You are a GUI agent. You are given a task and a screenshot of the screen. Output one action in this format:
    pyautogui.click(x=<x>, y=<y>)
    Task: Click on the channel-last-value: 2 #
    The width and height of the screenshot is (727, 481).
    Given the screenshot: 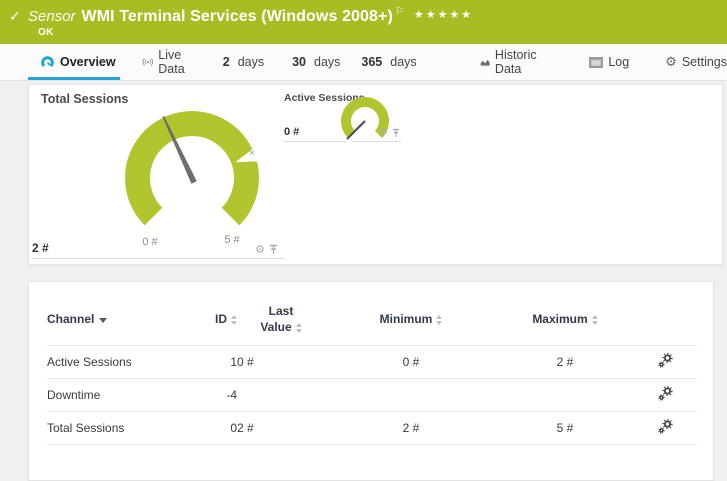 What is the action you would take?
    pyautogui.click(x=281, y=428)
    